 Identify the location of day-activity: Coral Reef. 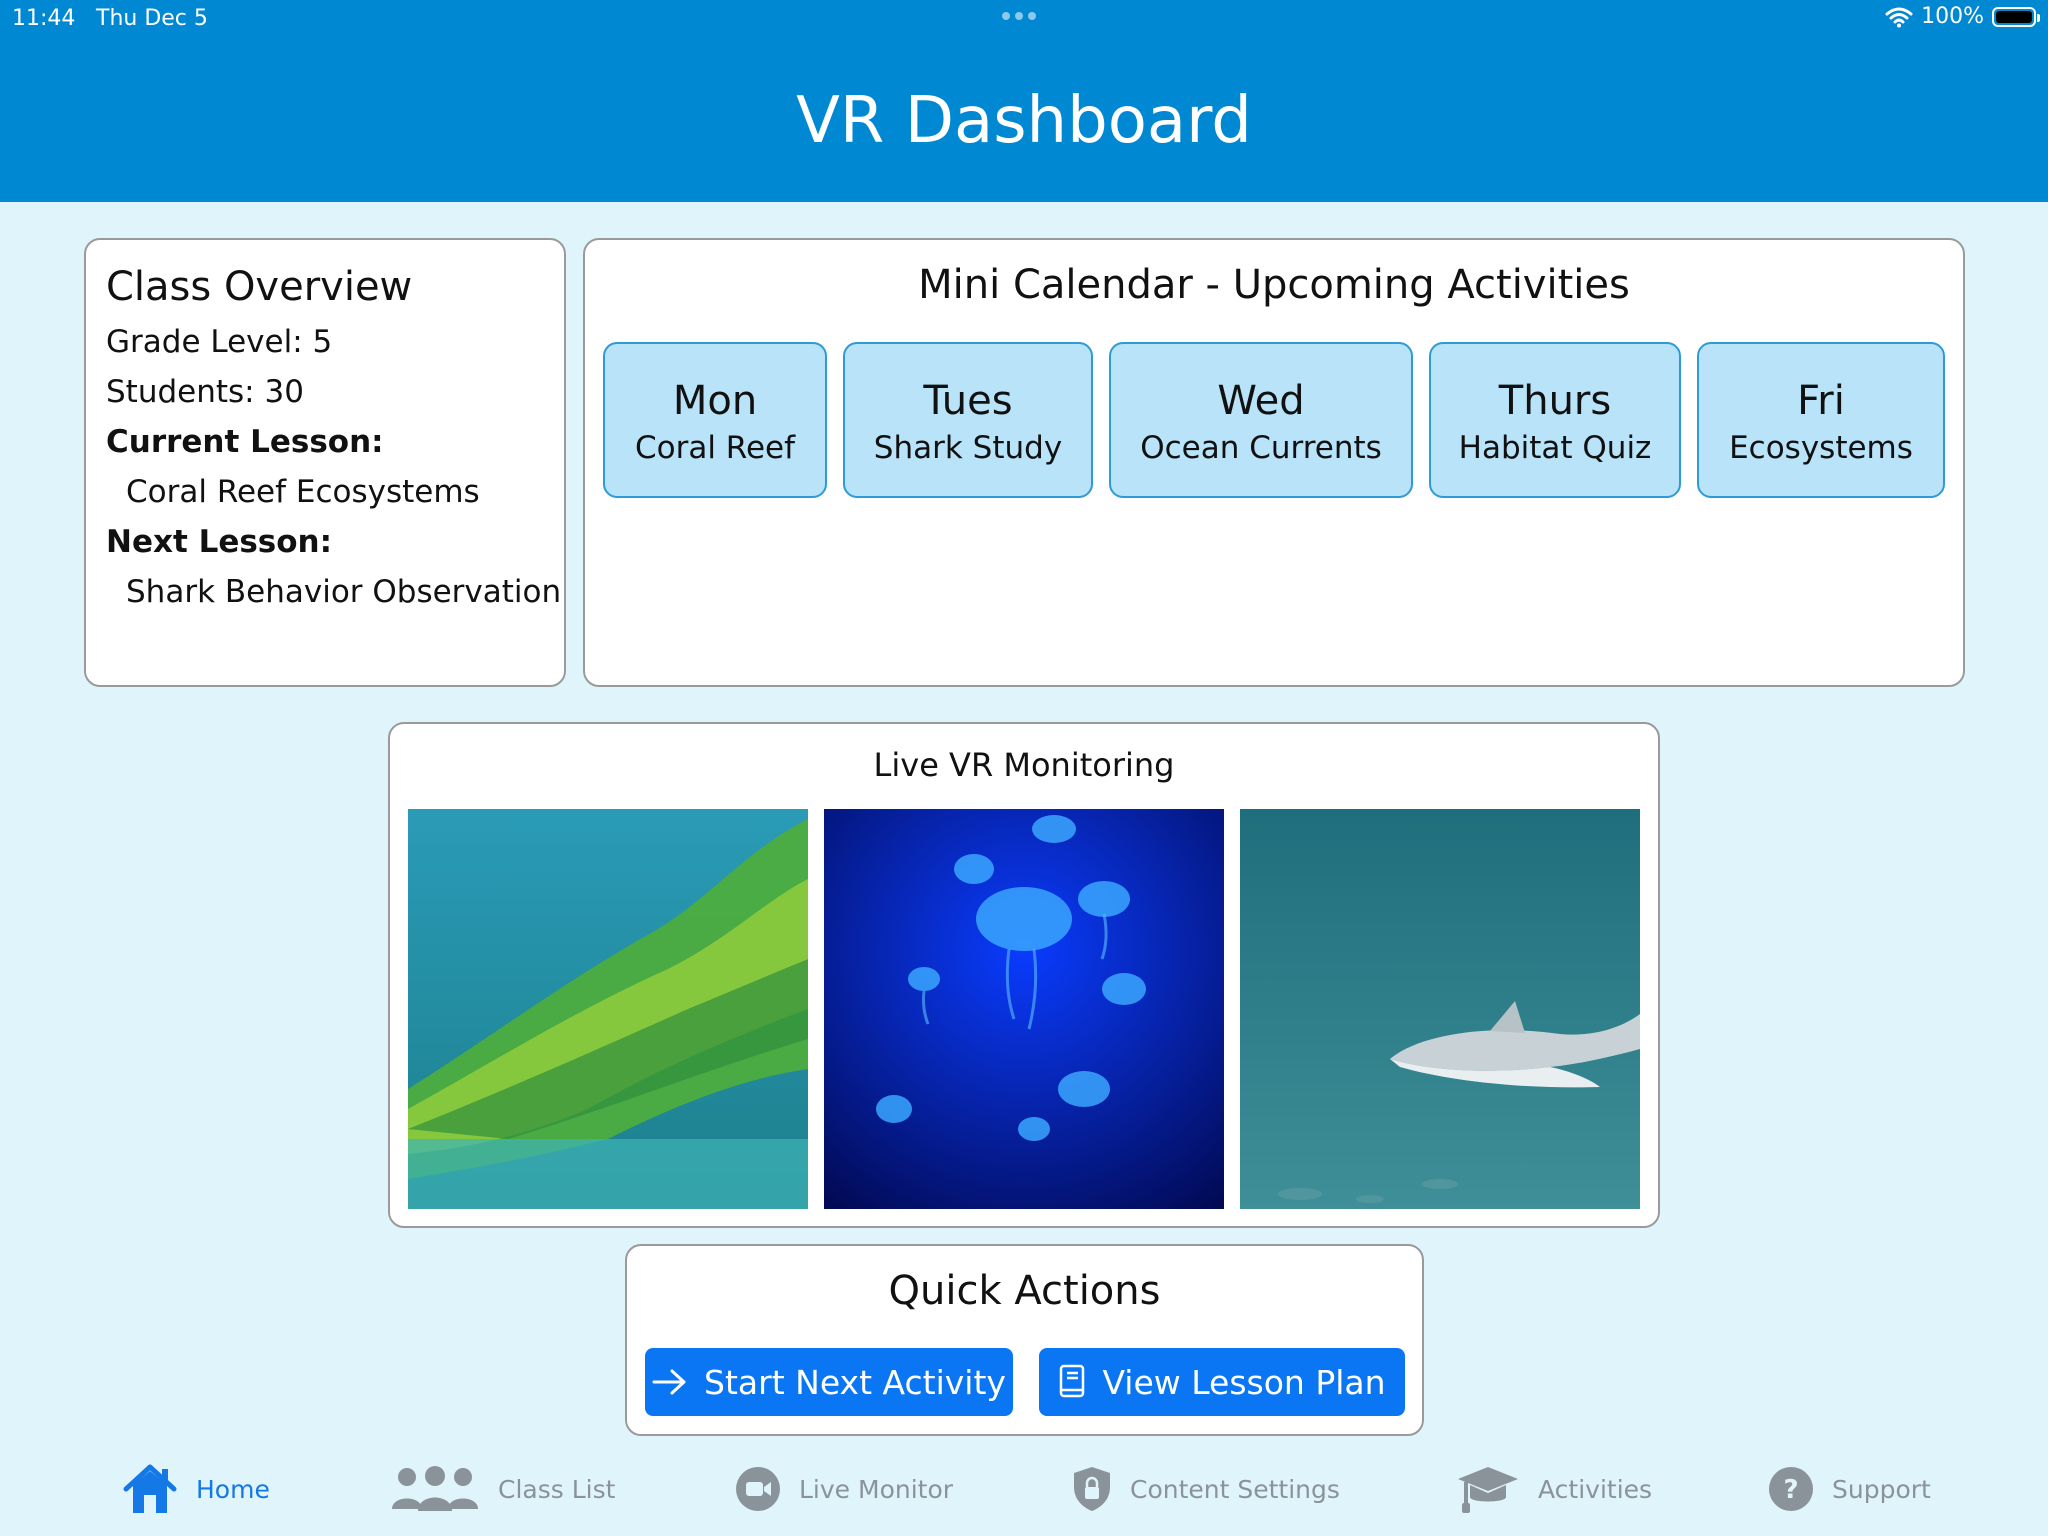
(715, 448).